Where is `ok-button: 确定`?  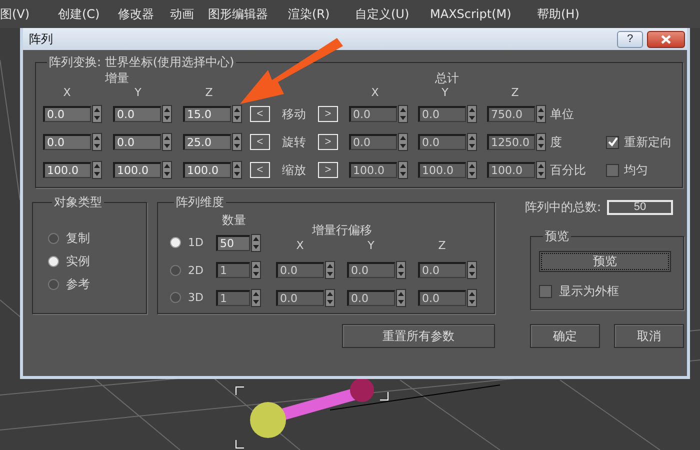 ok-button: 确定 is located at coordinates (565, 336).